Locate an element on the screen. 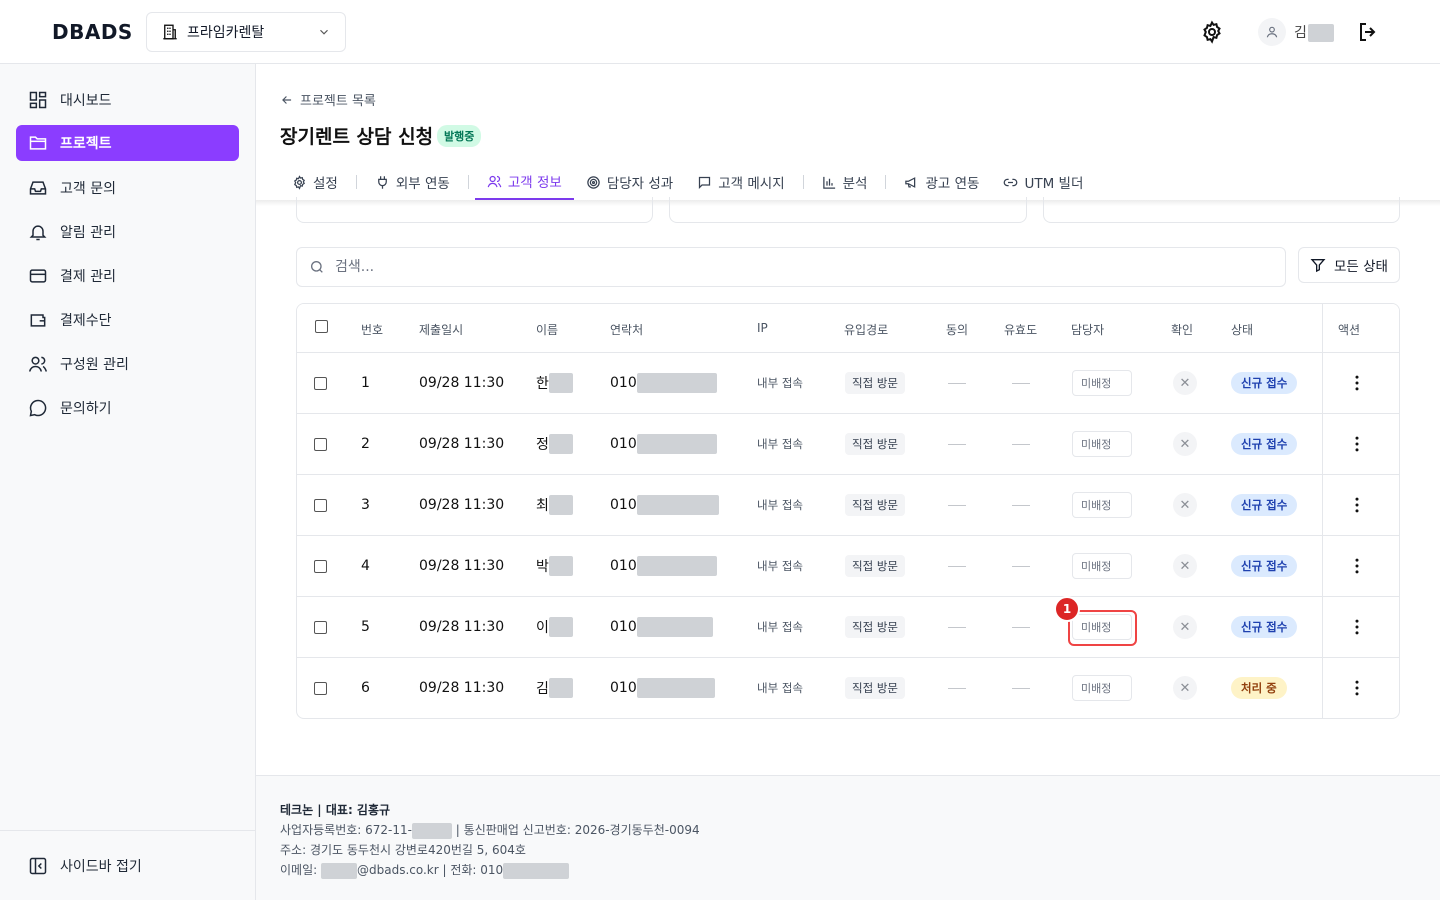 The width and height of the screenshot is (1440, 900). tab-integrations: 외부 연동 is located at coordinates (412, 182).